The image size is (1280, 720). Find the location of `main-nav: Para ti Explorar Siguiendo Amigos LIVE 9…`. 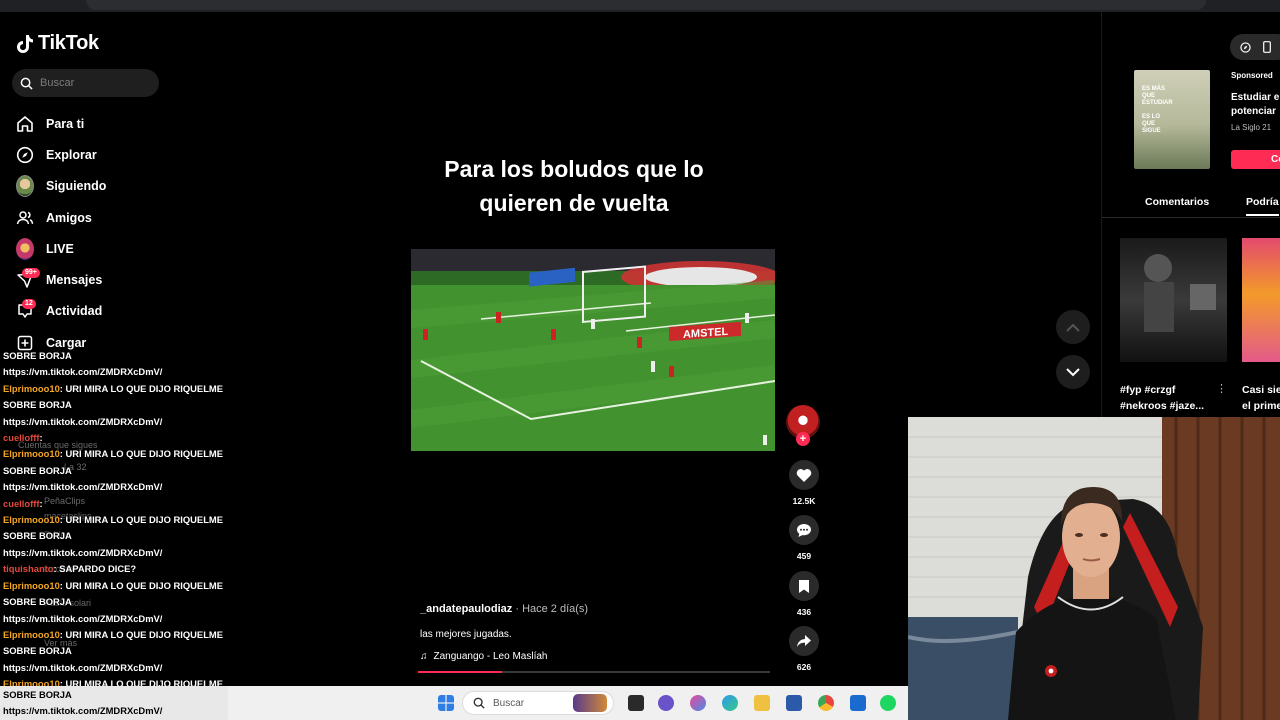

main-nav: Para ti Explorar Siguiendo Amigos LIVE 9… is located at coordinates (61, 233).